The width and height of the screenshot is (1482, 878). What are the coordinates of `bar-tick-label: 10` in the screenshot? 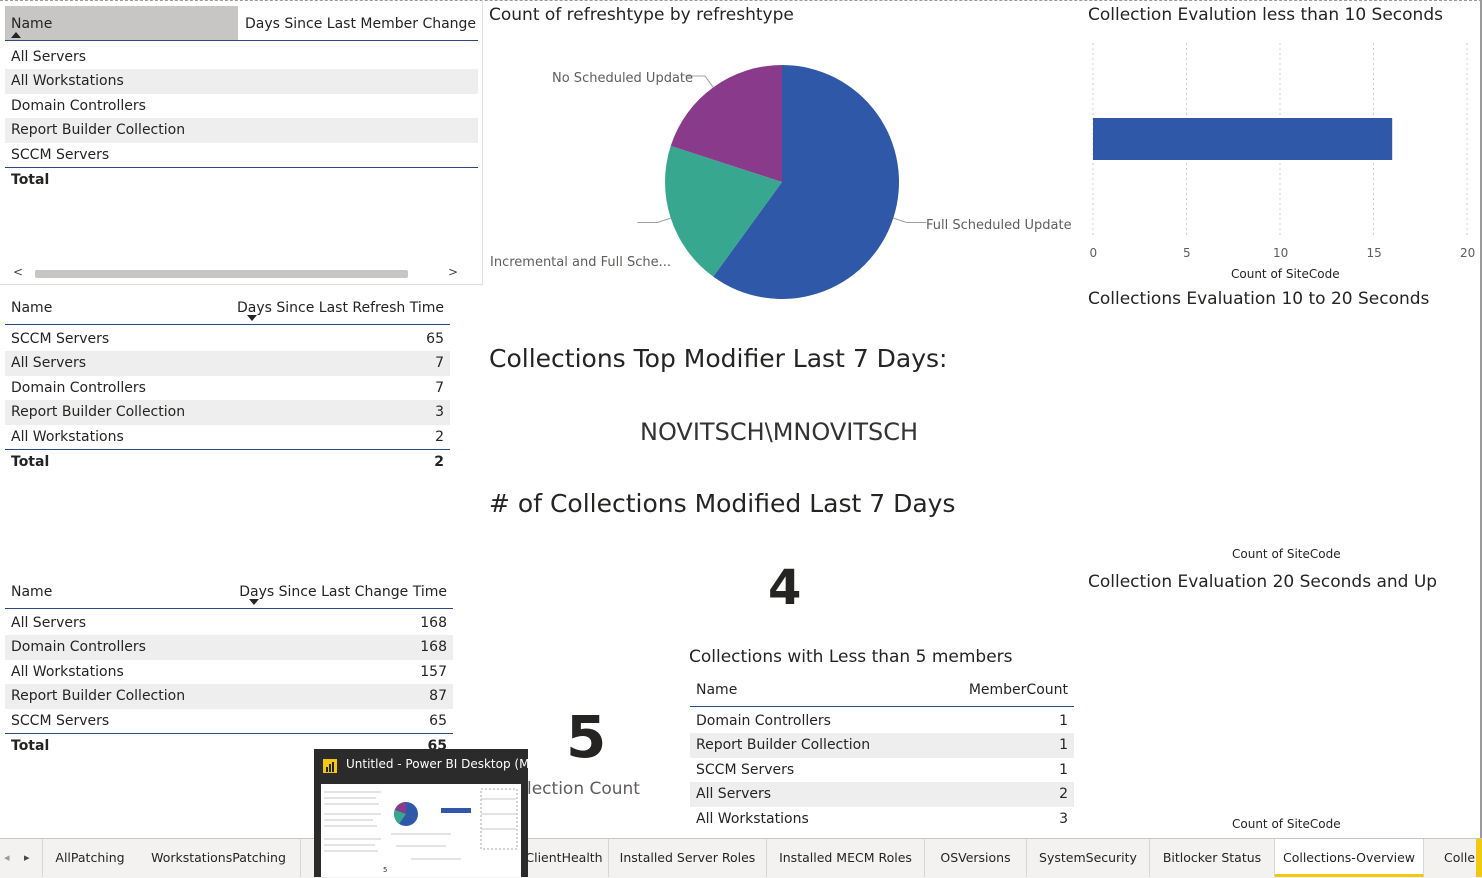 It's located at (1281, 253).